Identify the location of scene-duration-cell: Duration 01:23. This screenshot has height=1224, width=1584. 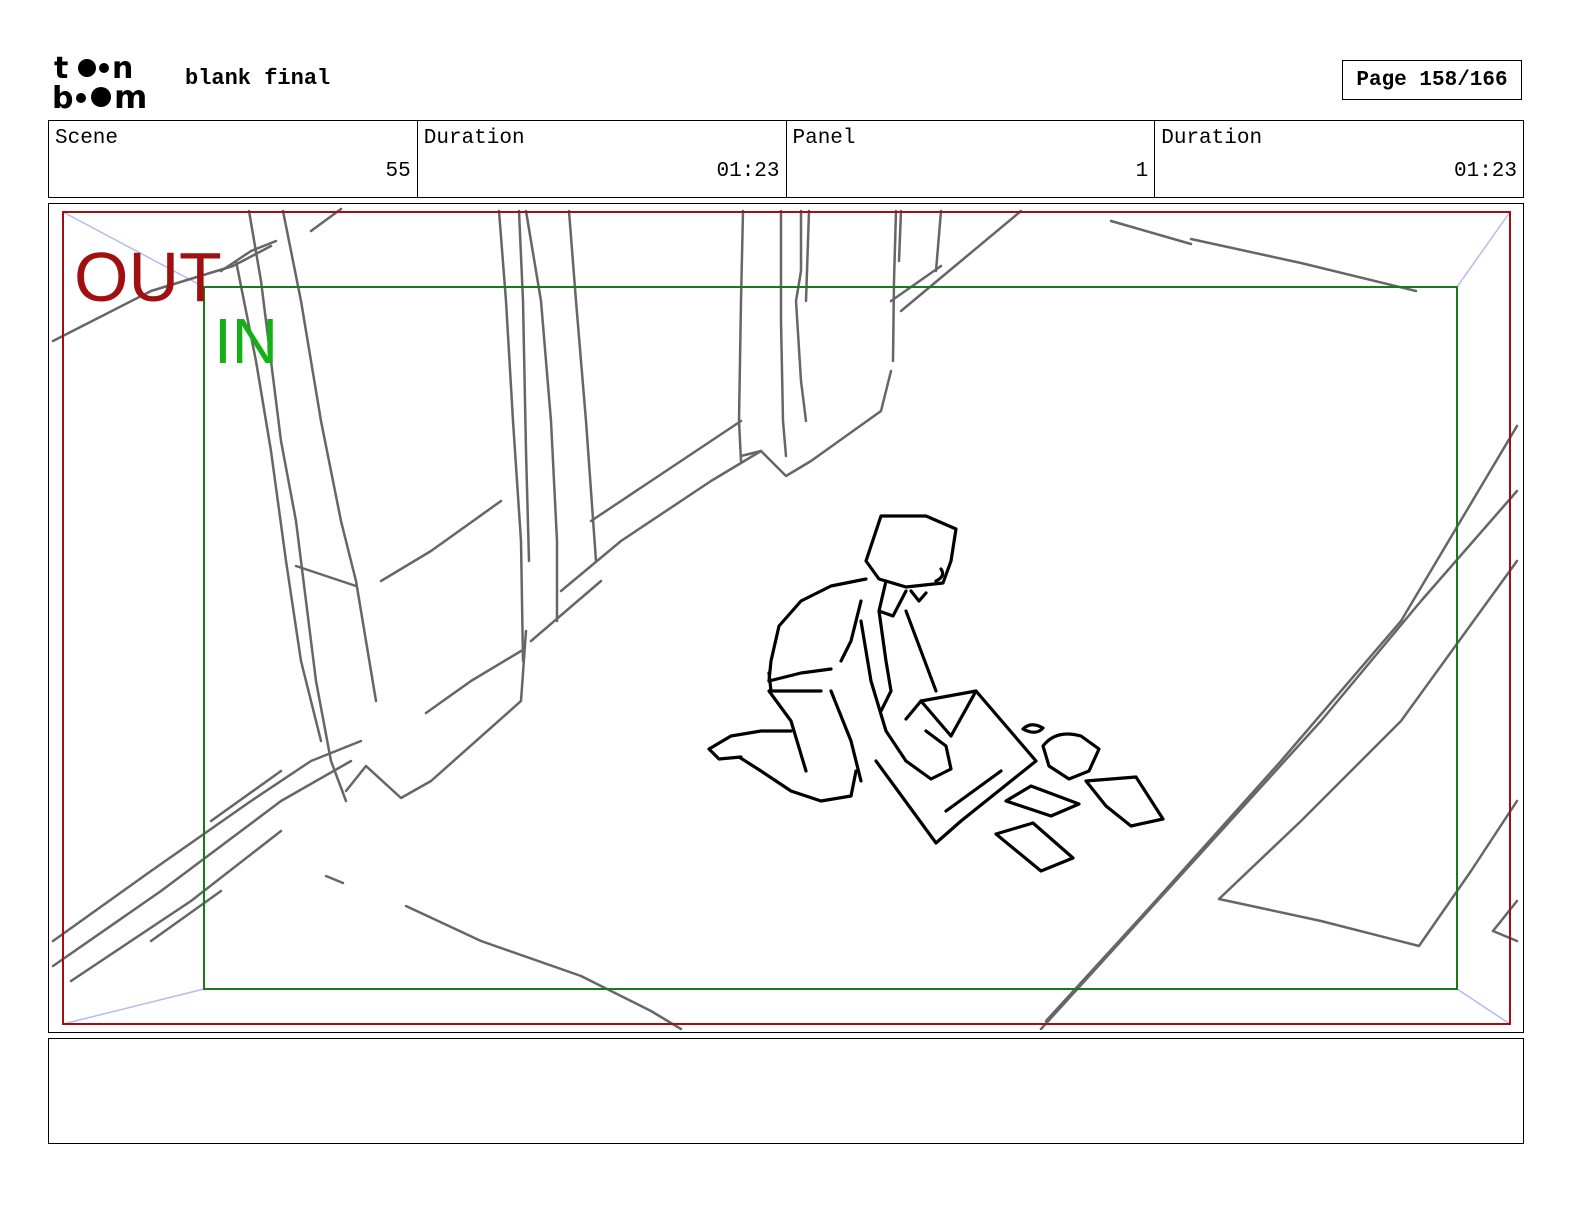
(602, 159).